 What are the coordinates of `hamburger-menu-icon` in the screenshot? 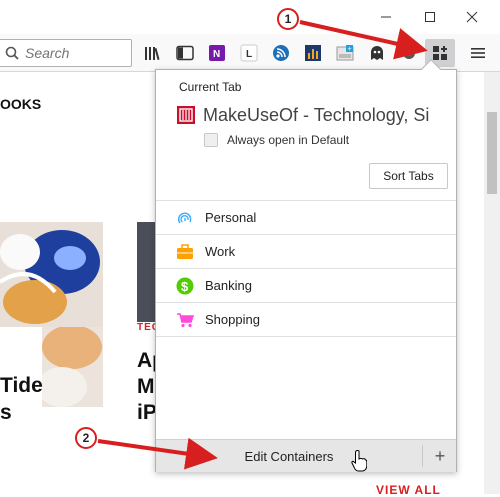 It's located at (478, 53).